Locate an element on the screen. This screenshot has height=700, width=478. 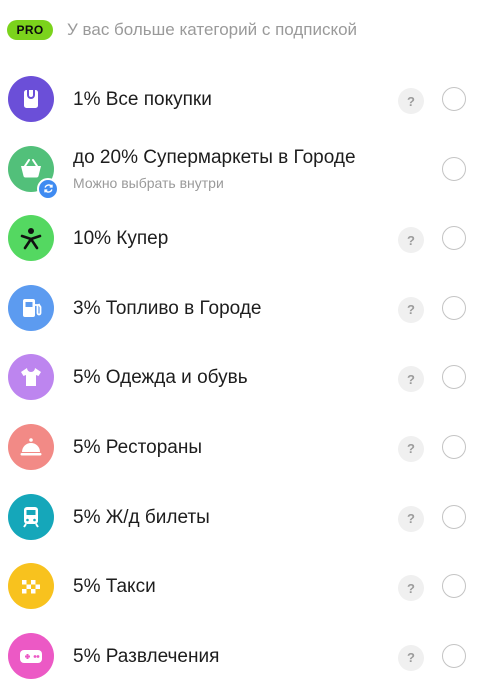
category-label: до 20% Супермаркеты в Городе is located at coordinates (214, 157).